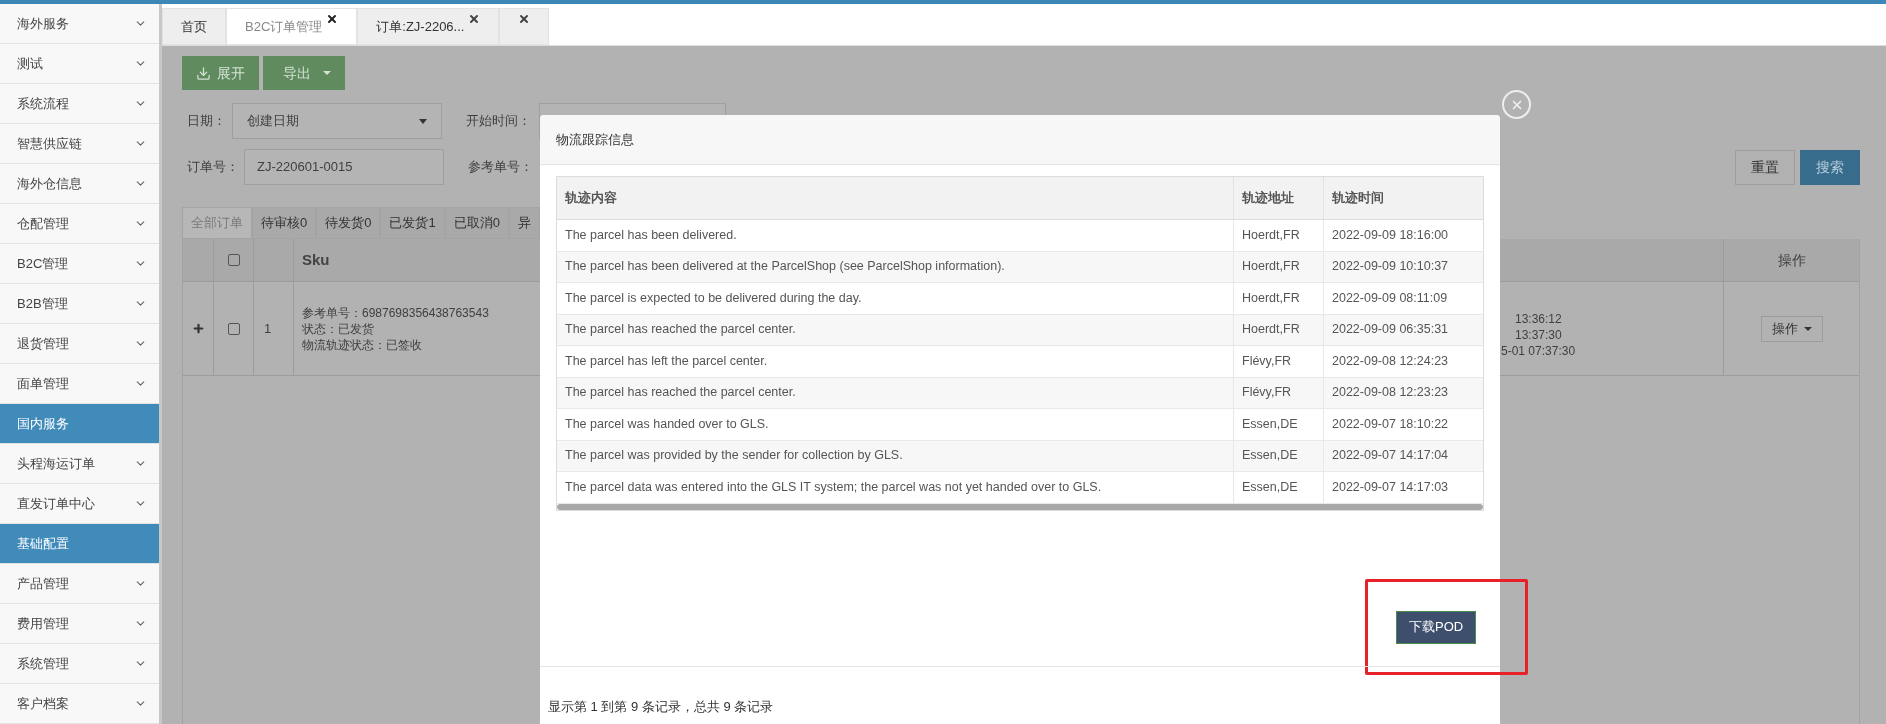 Image resolution: width=1886 pixels, height=724 pixels. What do you see at coordinates (79, 424) in the screenshot?
I see `sidebar-item: 国内服务` at bounding box center [79, 424].